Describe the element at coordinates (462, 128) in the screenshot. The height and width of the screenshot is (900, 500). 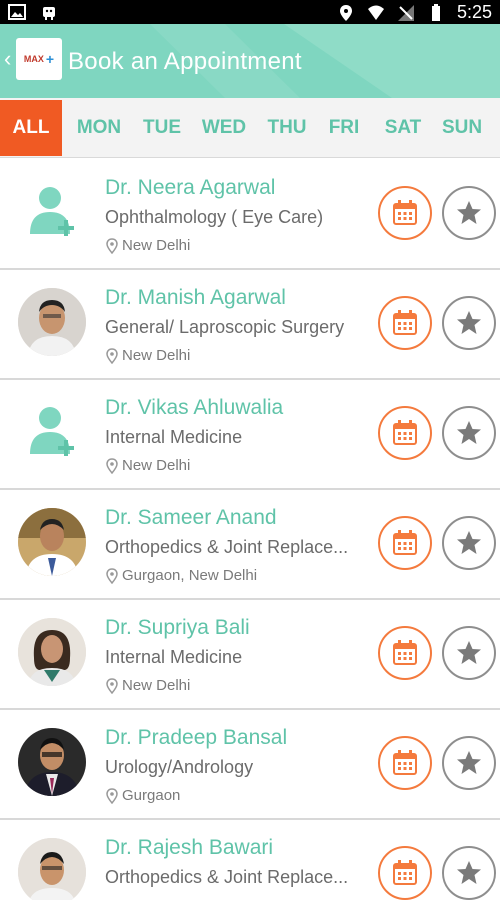
I see `tab-sun: SUN` at that location.